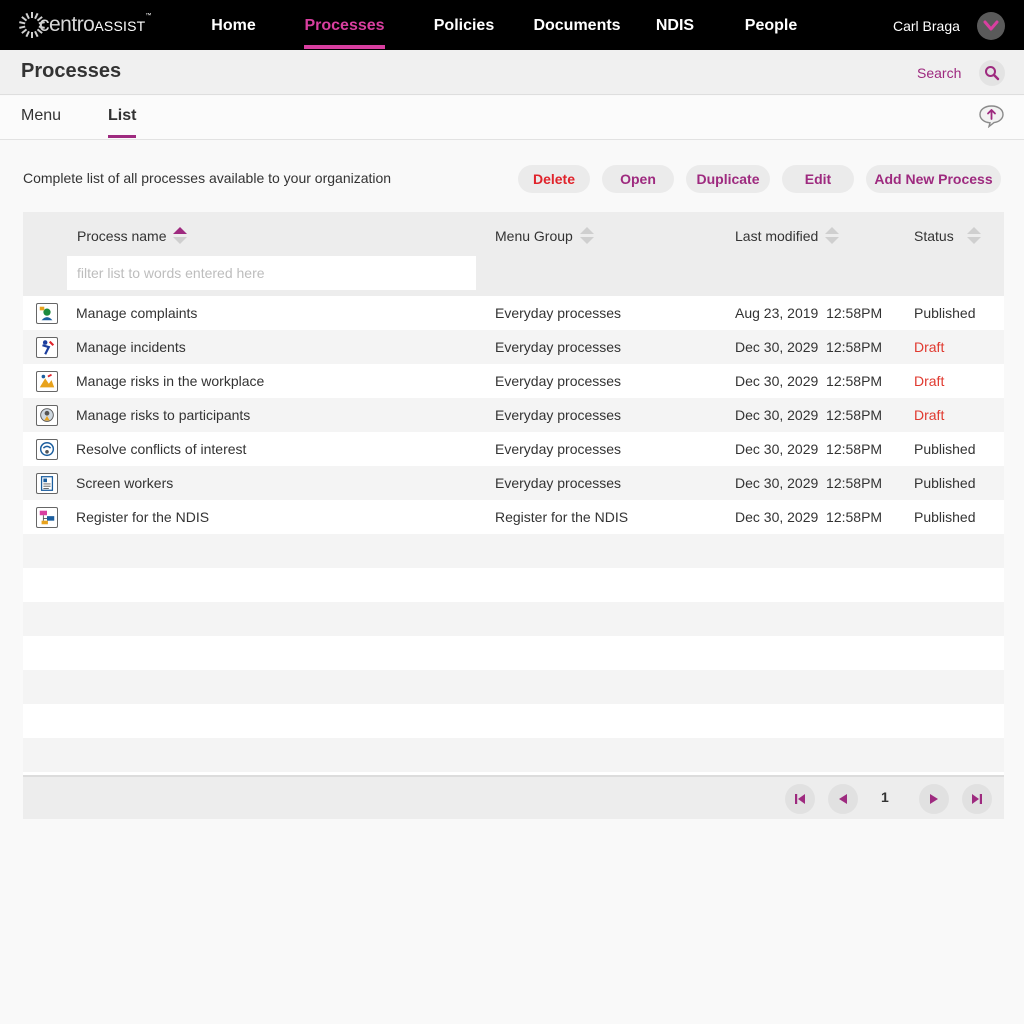 The height and width of the screenshot is (1024, 1024). I want to click on logo-text: centroASSIST™, so click(95, 24).